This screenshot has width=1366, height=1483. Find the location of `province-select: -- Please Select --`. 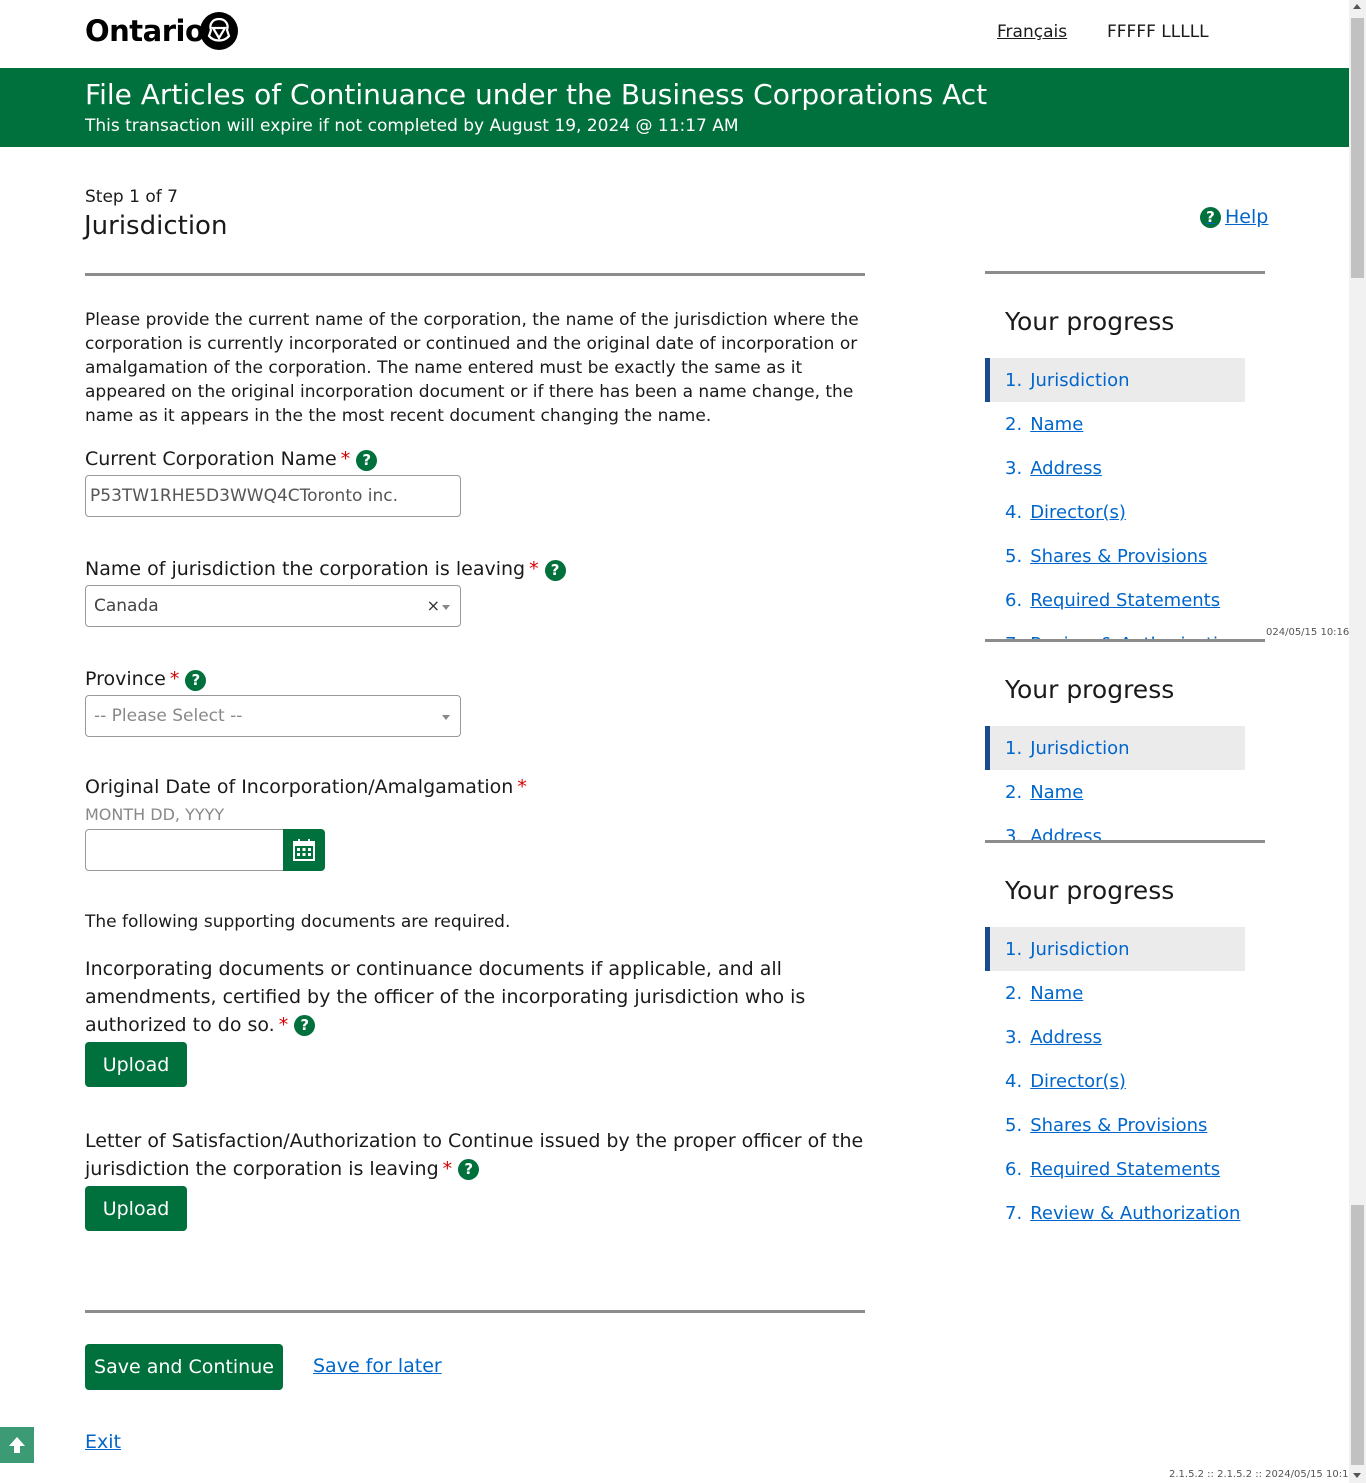

province-select: -- Please Select -- is located at coordinates (273, 716).